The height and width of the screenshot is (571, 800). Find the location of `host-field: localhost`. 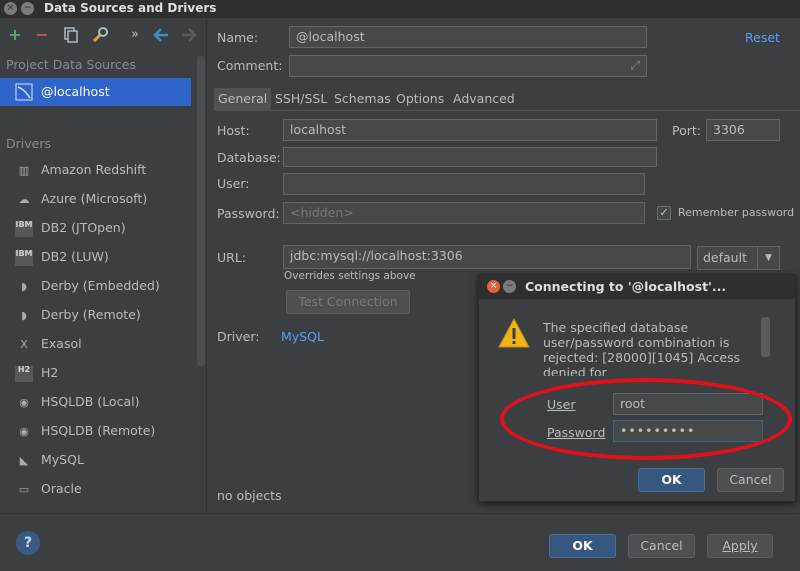

host-field: localhost is located at coordinates (470, 130).